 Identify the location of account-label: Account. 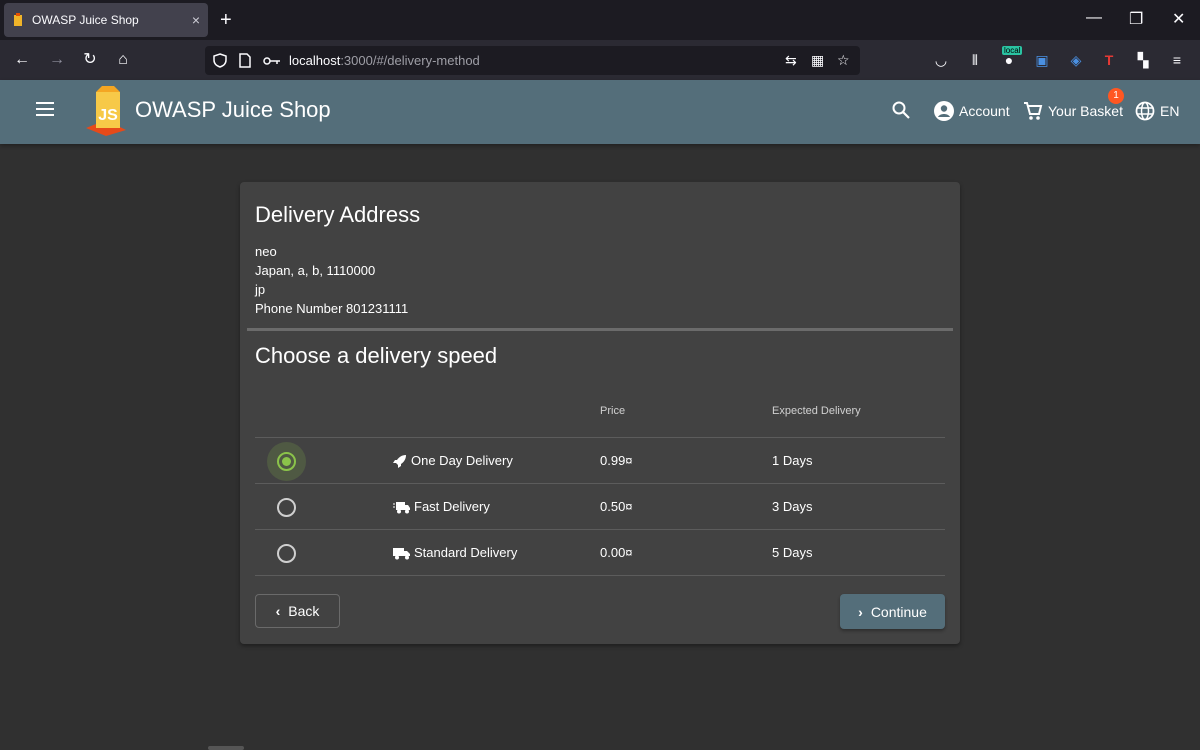
(984, 111).